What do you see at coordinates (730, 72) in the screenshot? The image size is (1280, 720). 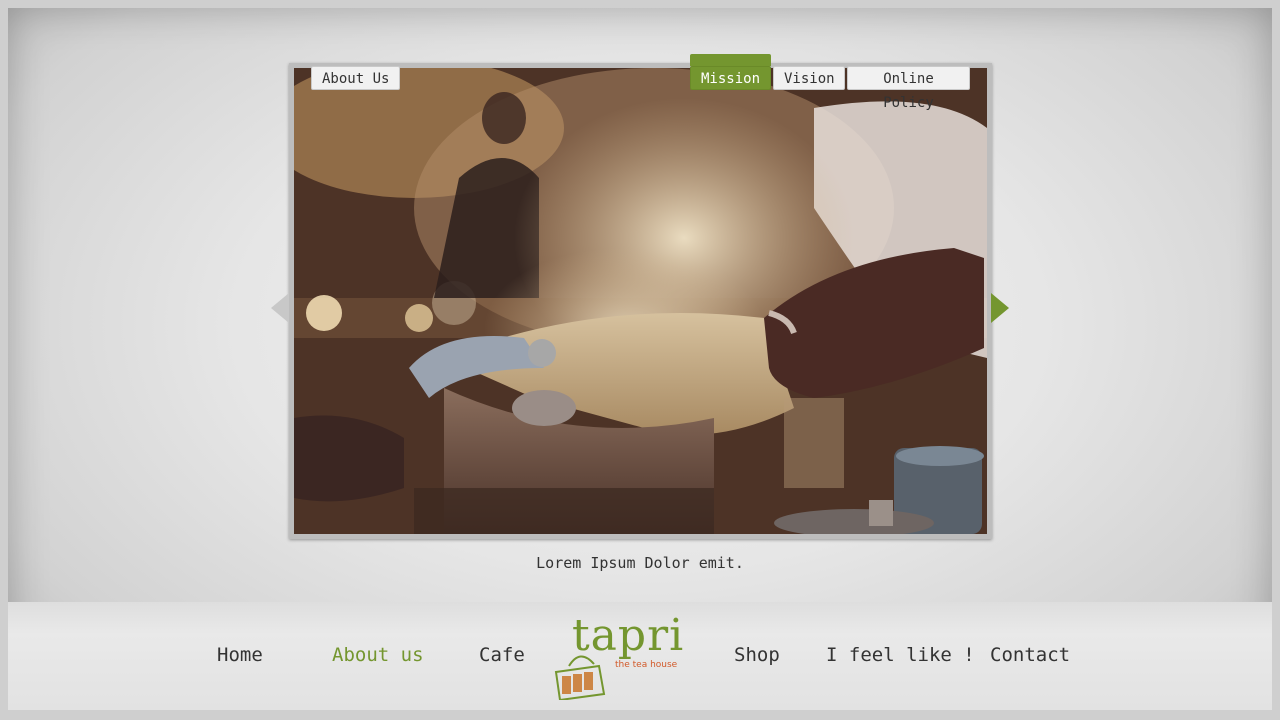 I see `tab-mission: Mission` at bounding box center [730, 72].